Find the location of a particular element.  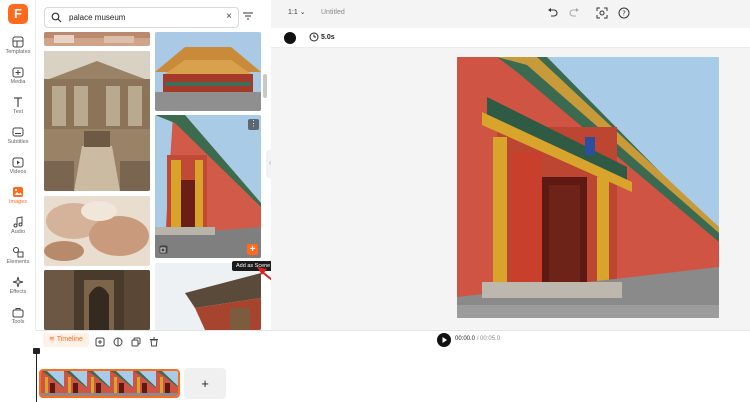

timeline-tab-label: Timeline is located at coordinates (69, 339).